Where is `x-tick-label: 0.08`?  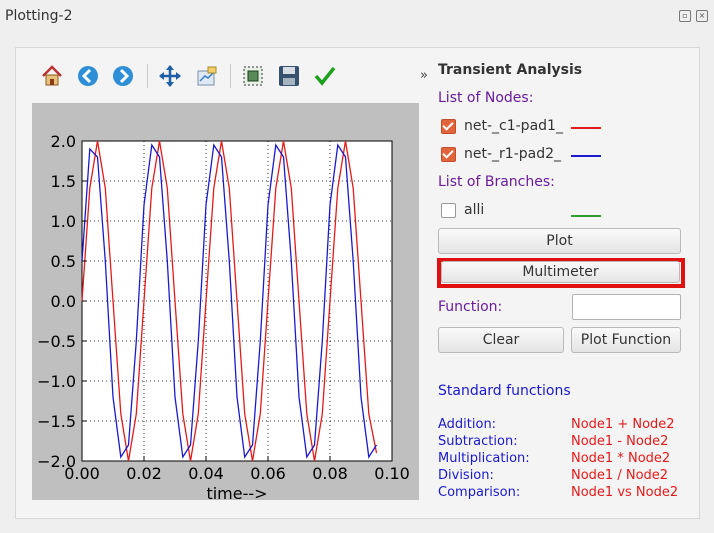 x-tick-label: 0.08 is located at coordinates (330, 473).